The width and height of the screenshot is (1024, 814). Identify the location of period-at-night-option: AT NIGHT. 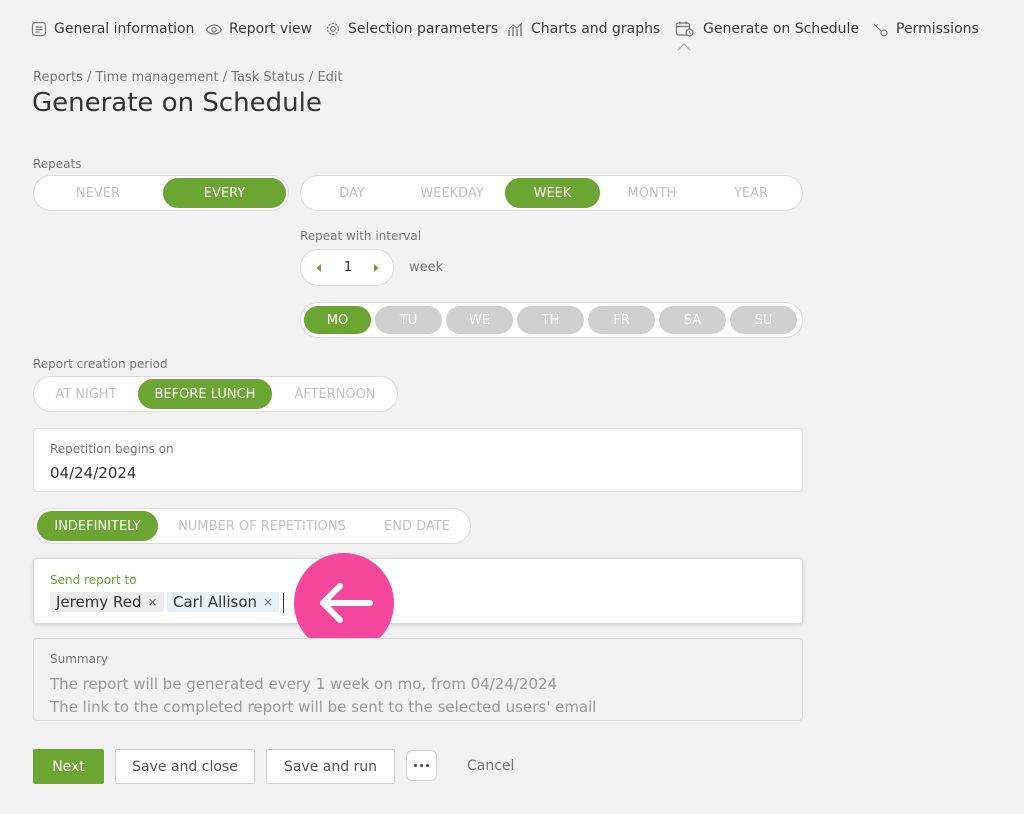
(86, 394).